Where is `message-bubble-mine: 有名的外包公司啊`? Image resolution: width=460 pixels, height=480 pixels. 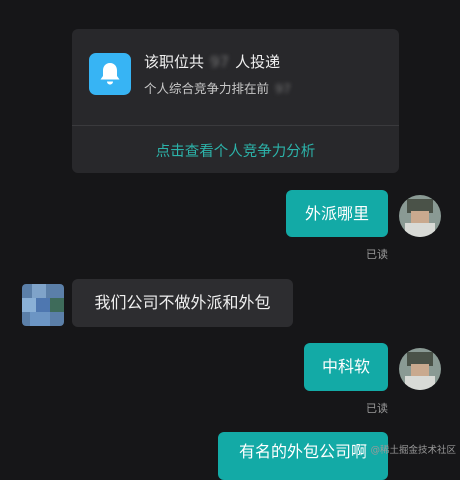 message-bubble-mine: 有名的外包公司啊 is located at coordinates (303, 456).